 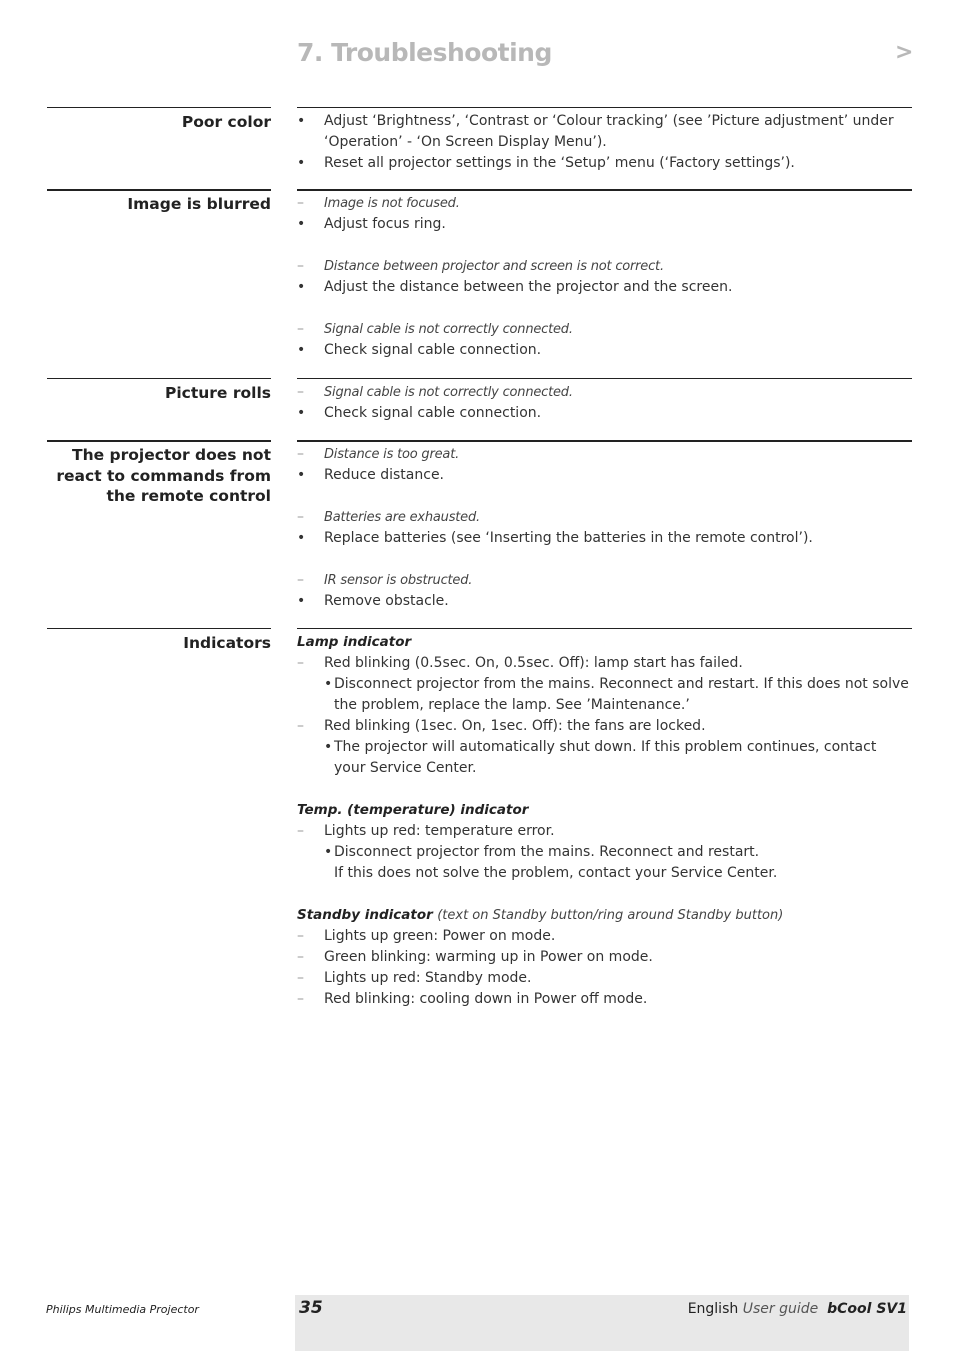 What do you see at coordinates (904, 52) in the screenshot?
I see `next-page-arrow-icon: >` at bounding box center [904, 52].